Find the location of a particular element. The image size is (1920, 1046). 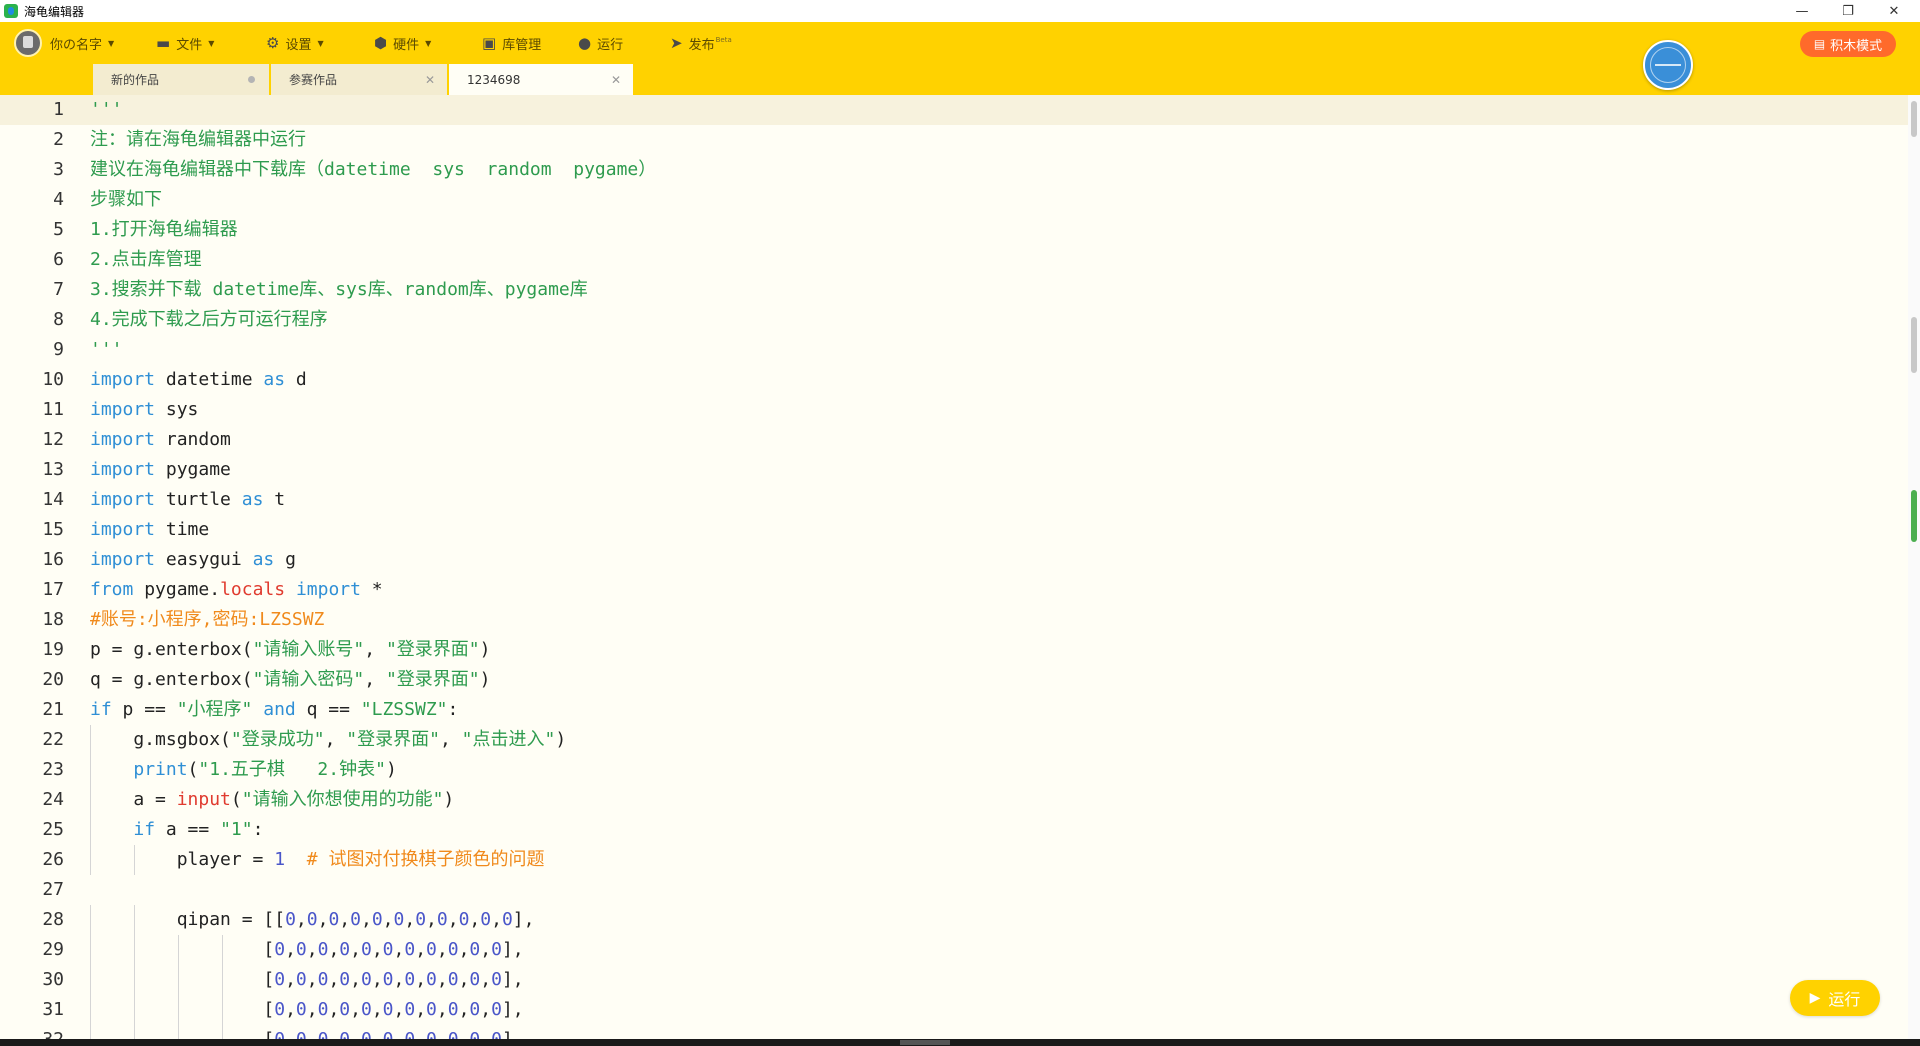

code-line: 15 import time is located at coordinates (954, 530).